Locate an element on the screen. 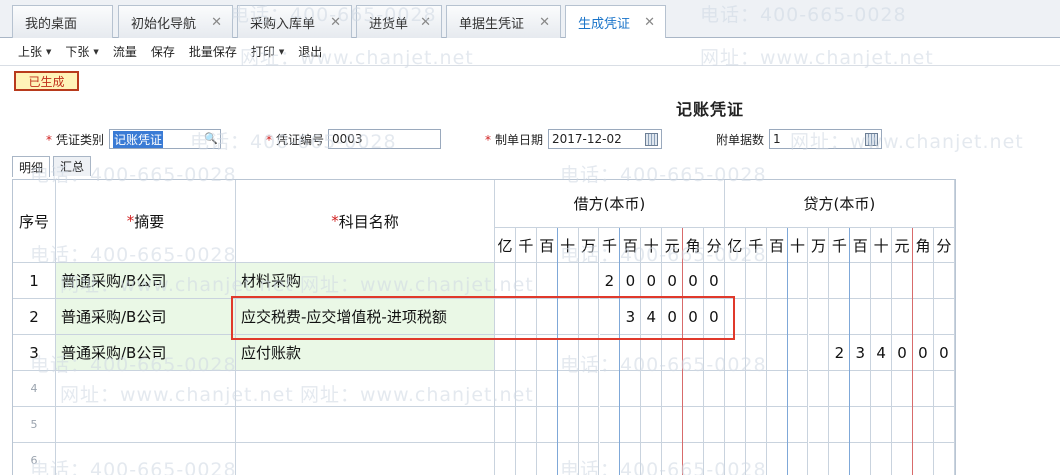 The width and height of the screenshot is (1060, 475). prev-button: 上张 ▼ is located at coordinates (34, 52).